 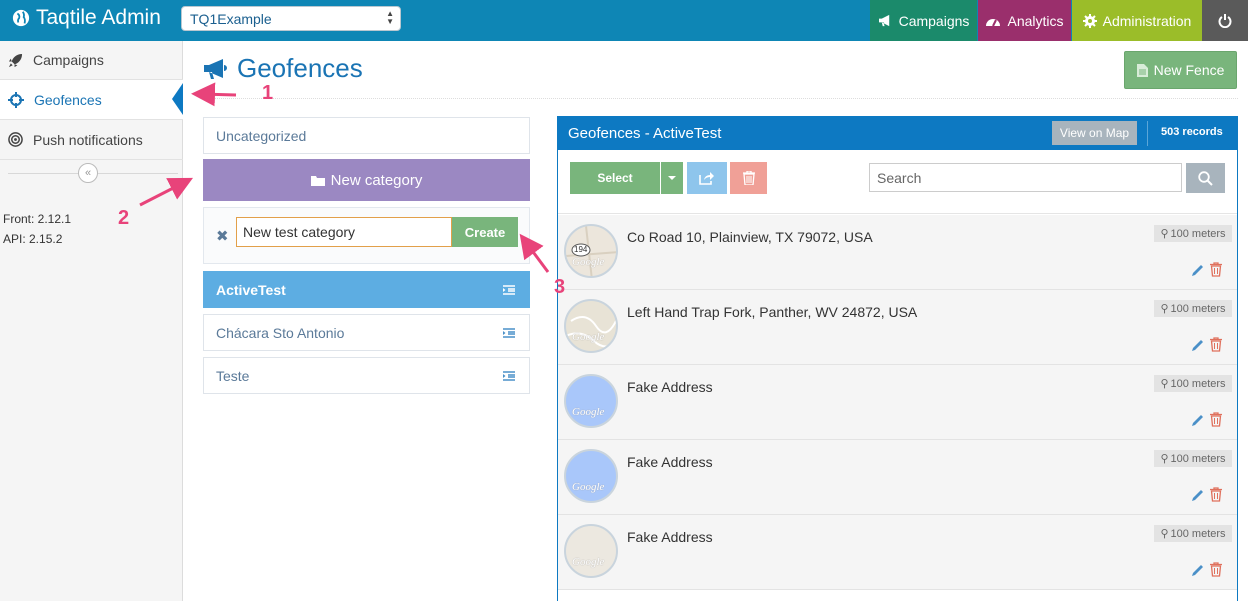 I want to click on category-chacara-sto-antonio: Chácara Sto Antonio, so click(x=366, y=332).